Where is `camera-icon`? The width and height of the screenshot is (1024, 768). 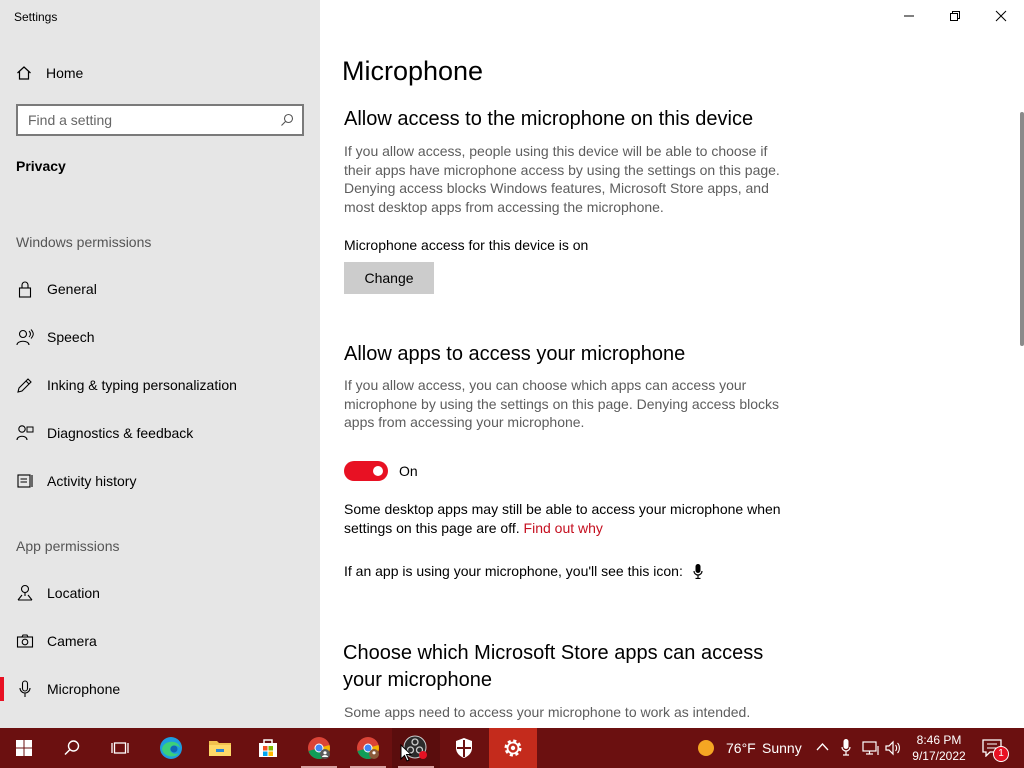
camera-icon is located at coordinates (25, 641).